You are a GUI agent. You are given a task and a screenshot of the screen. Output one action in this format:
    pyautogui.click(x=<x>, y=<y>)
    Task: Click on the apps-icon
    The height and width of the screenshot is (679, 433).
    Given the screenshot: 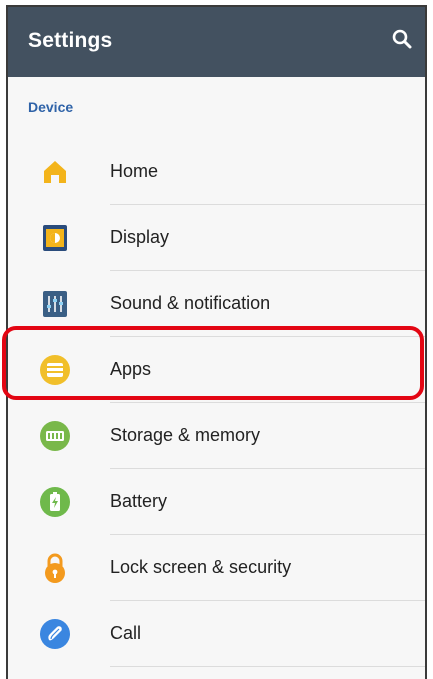 What is the action you would take?
    pyautogui.click(x=55, y=370)
    